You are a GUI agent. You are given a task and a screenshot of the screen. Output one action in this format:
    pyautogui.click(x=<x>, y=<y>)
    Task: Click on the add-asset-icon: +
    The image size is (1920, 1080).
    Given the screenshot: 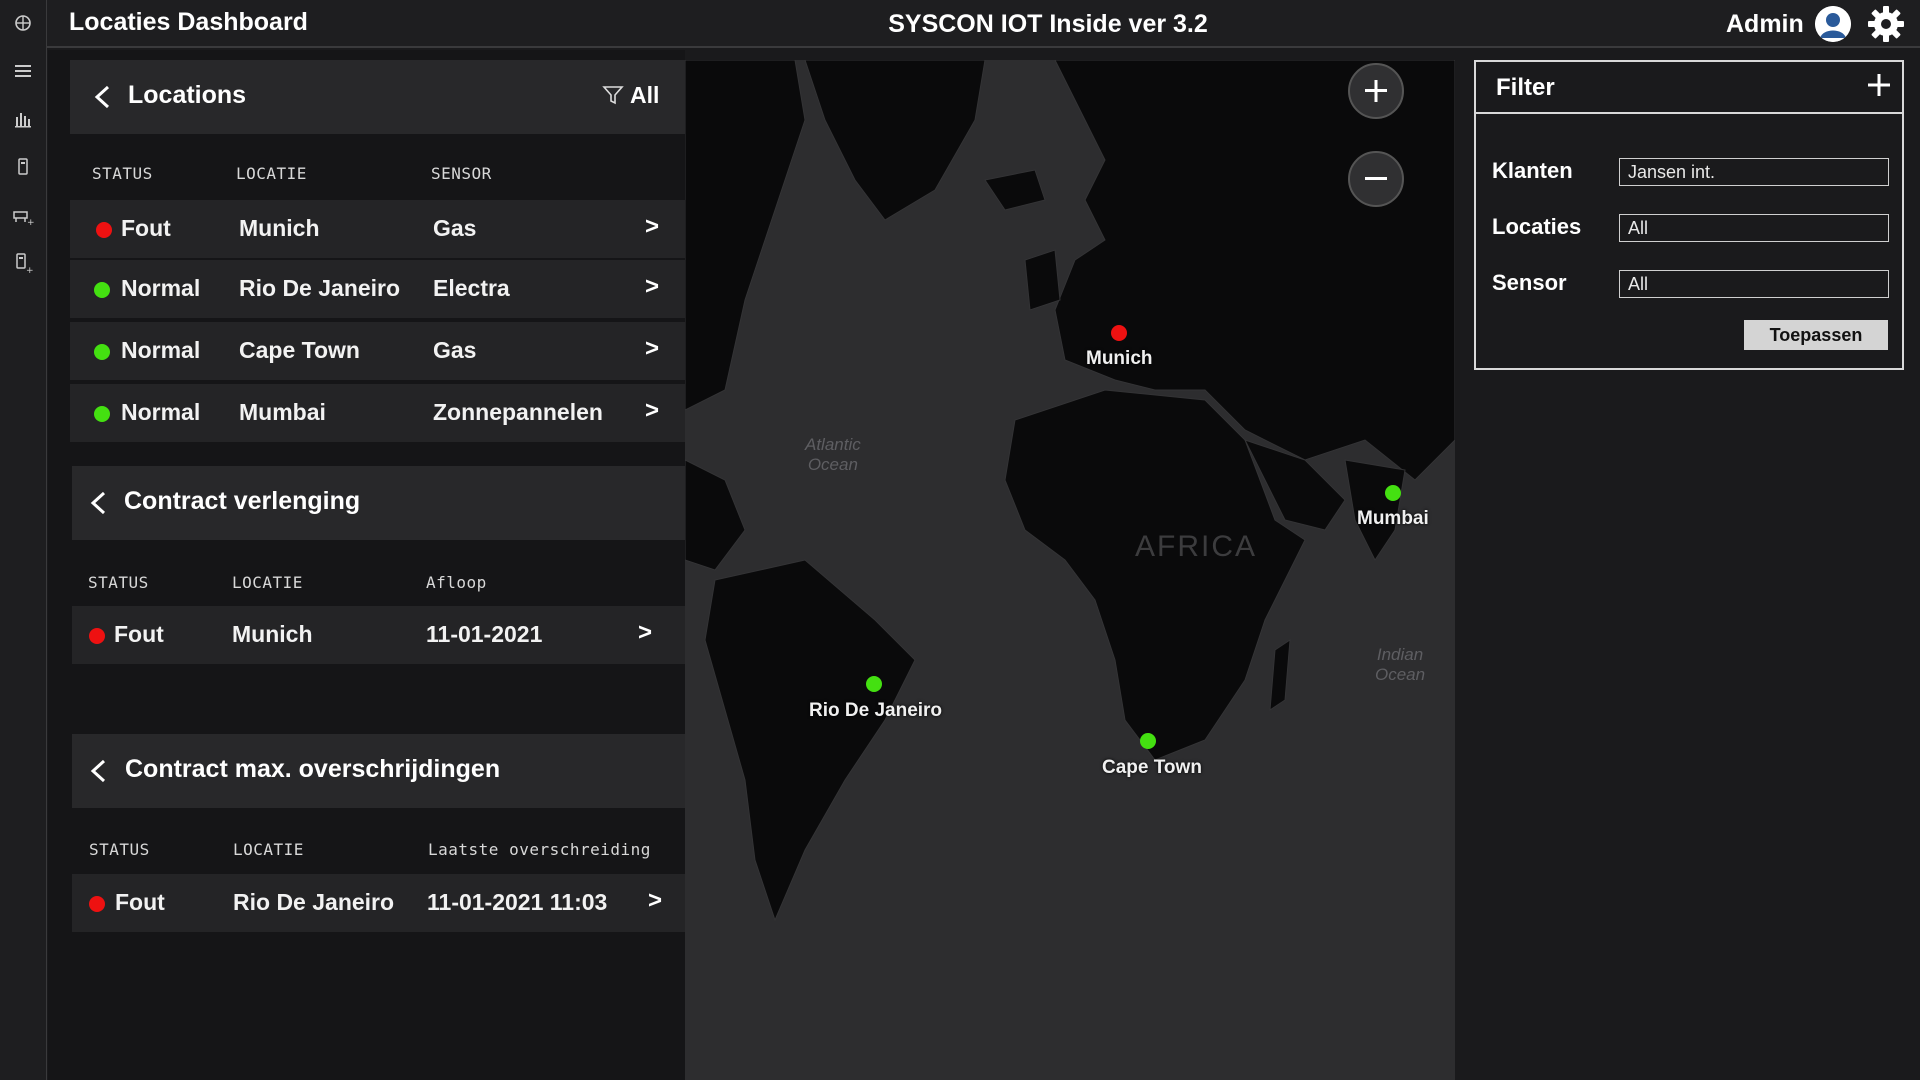 What is the action you would take?
    pyautogui.click(x=23, y=216)
    